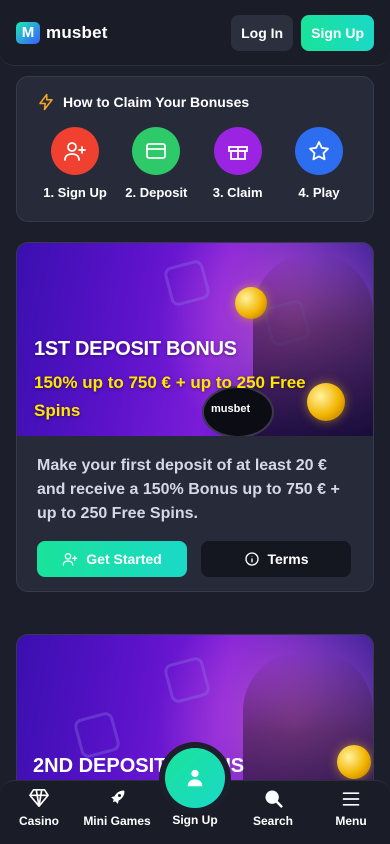 Image resolution: width=390 pixels, height=844 pixels. What do you see at coordinates (156, 192) in the screenshot?
I see `step-label: 2. Deposit` at bounding box center [156, 192].